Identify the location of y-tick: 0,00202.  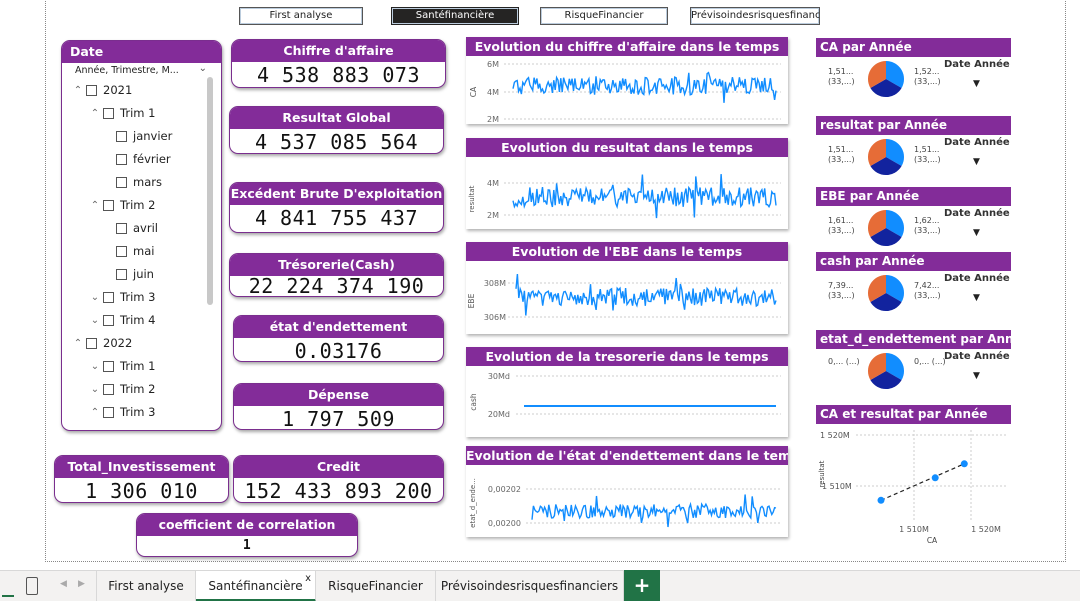
(504, 489).